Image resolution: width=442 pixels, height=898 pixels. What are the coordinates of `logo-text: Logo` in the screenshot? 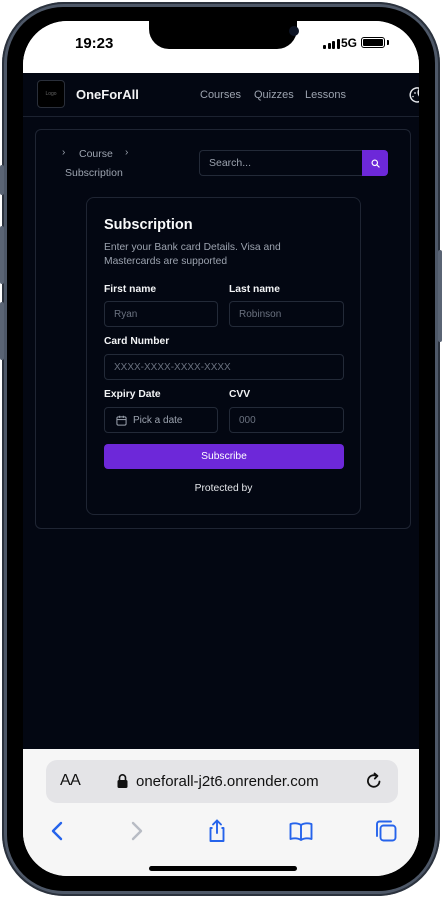 It's located at (51, 94).